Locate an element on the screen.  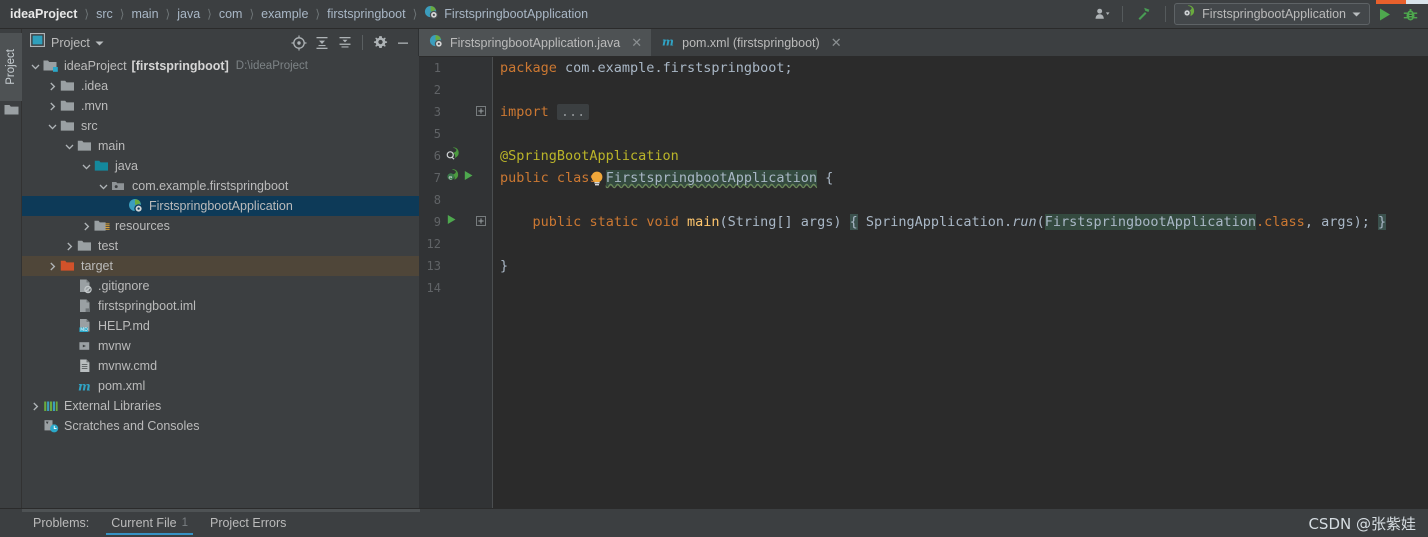
cmd-file-icon is located at coordinates (85, 366).